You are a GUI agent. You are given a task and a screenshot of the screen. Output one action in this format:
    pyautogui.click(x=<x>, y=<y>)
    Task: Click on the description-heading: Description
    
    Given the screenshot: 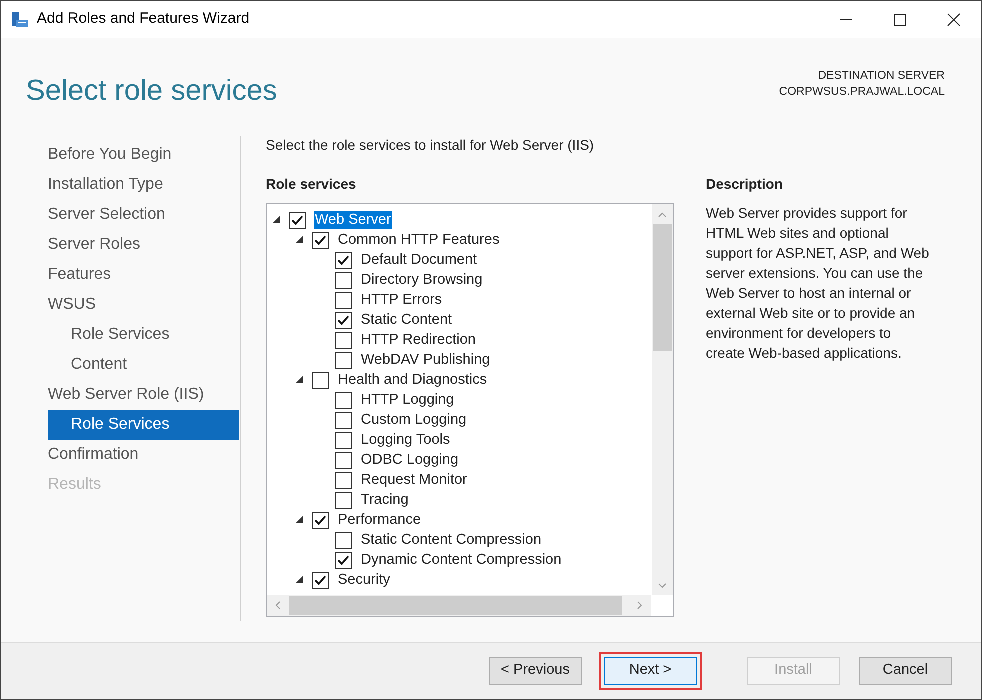 What is the action you would take?
    pyautogui.click(x=745, y=184)
    